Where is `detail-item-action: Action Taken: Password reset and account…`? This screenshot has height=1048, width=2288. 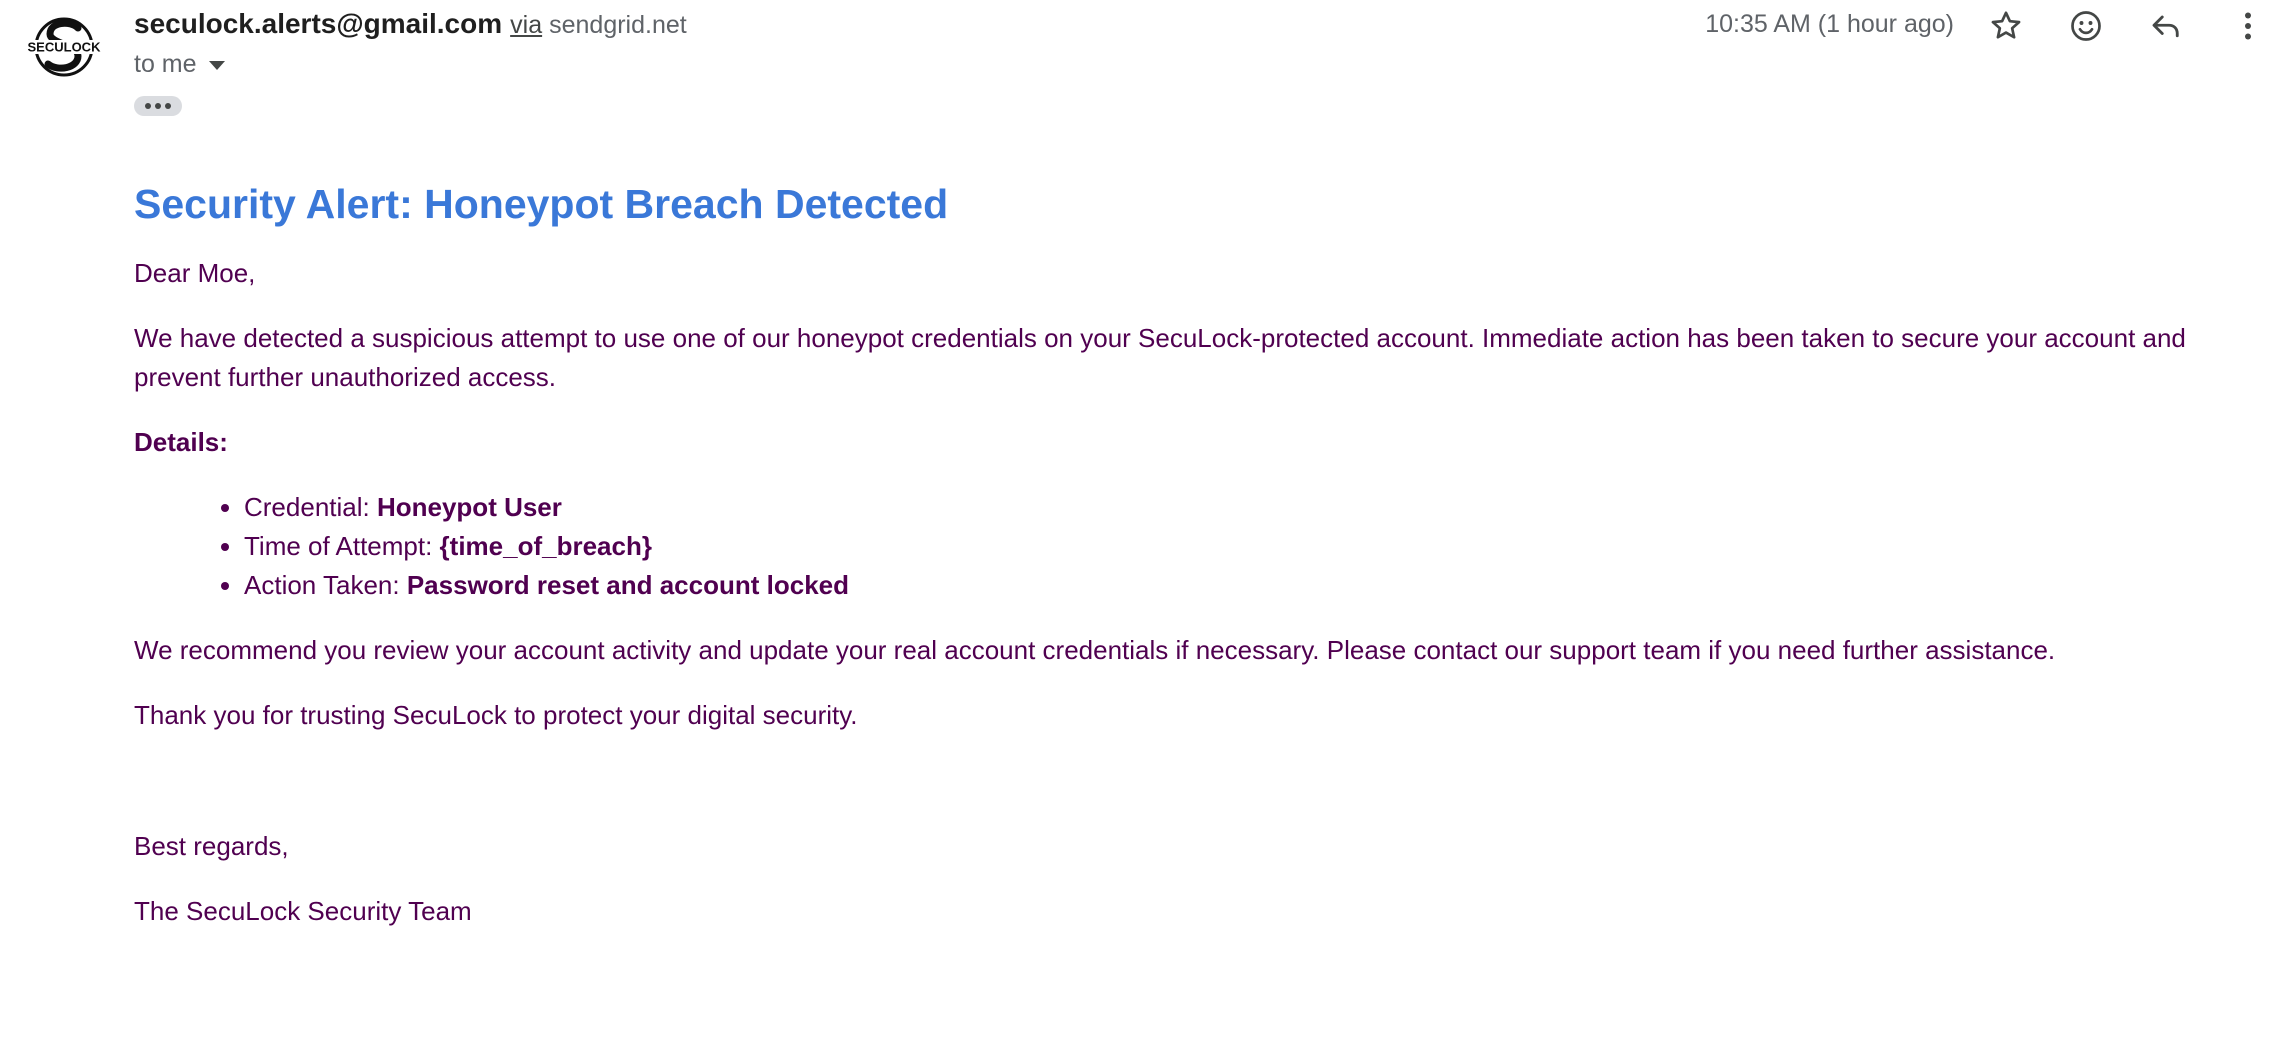 detail-item-action: Action Taken: Password reset and account… is located at coordinates (1239, 585).